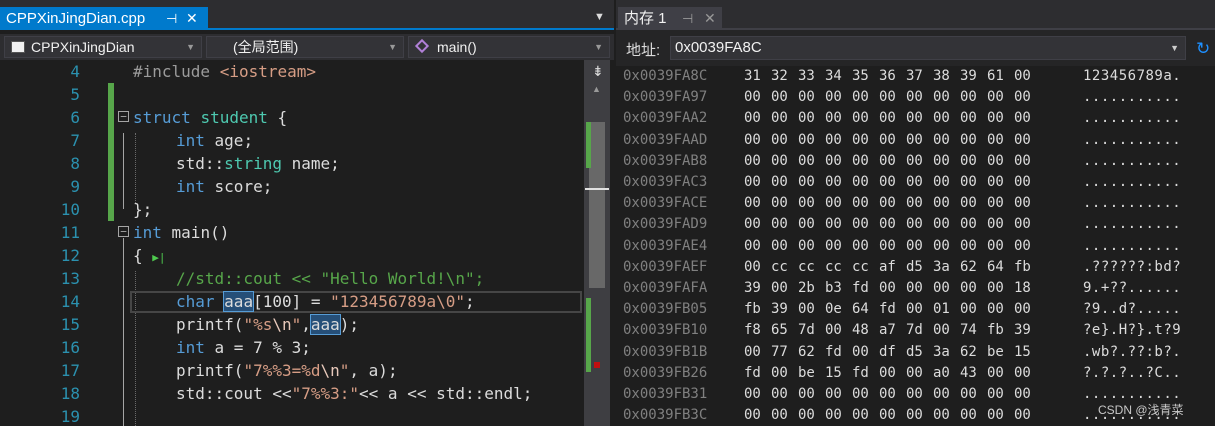 Image resolution: width=1215 pixels, height=426 pixels. What do you see at coordinates (835, 309) in the screenshot?
I see `memory-byte: 0e` at bounding box center [835, 309].